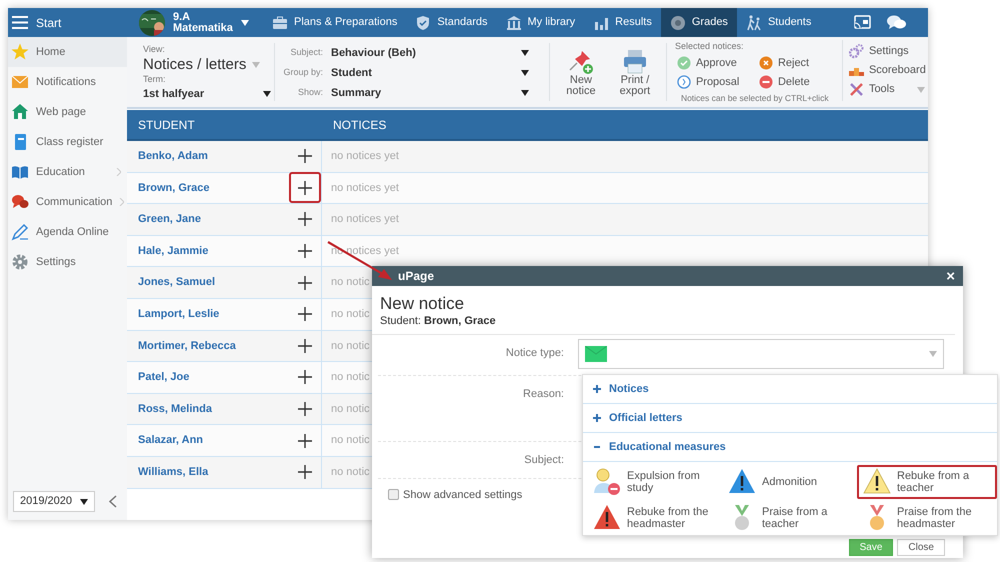 The image size is (1000, 562). Describe the element at coordinates (927, 518) in the screenshot. I see `option-item: Praise from the headmaster` at that location.